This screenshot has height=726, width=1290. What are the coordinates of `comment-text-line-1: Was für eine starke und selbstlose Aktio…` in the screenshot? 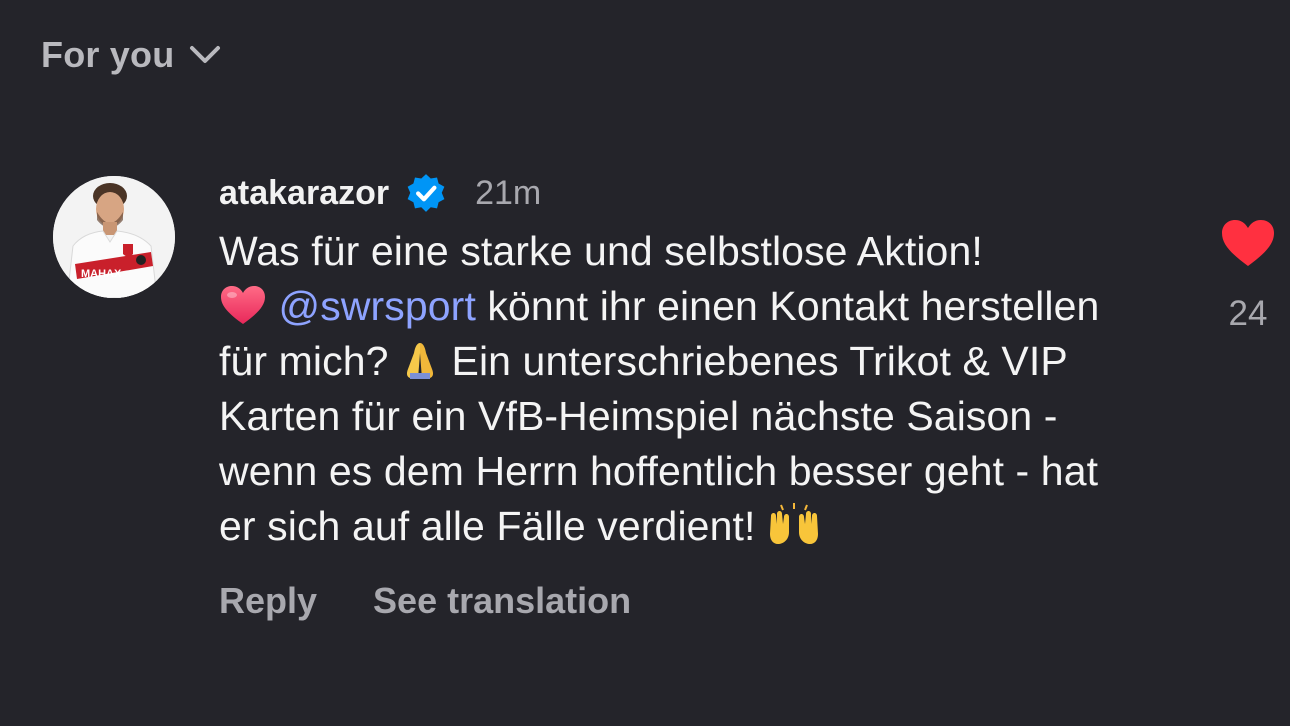 It's located at (601, 251).